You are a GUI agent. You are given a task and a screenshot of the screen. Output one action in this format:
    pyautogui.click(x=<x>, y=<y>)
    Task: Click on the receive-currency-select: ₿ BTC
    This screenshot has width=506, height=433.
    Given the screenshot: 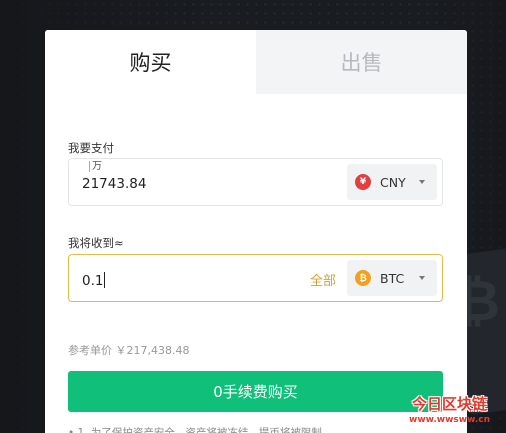 What is the action you would take?
    pyautogui.click(x=392, y=278)
    